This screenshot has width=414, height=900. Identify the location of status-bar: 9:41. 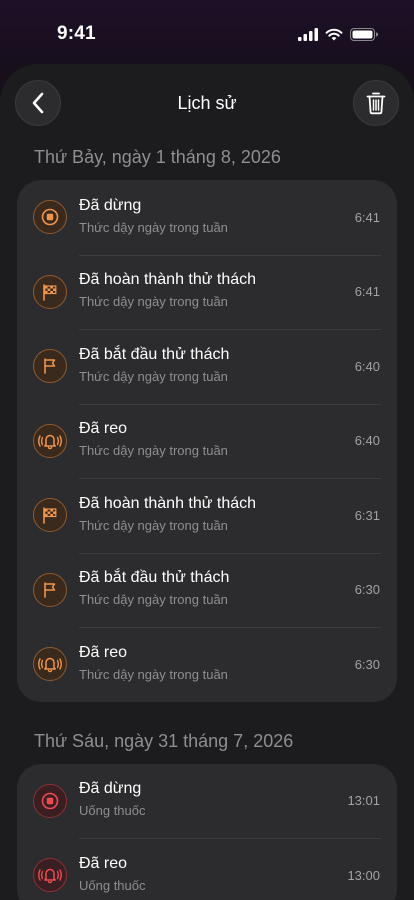
(207, 32).